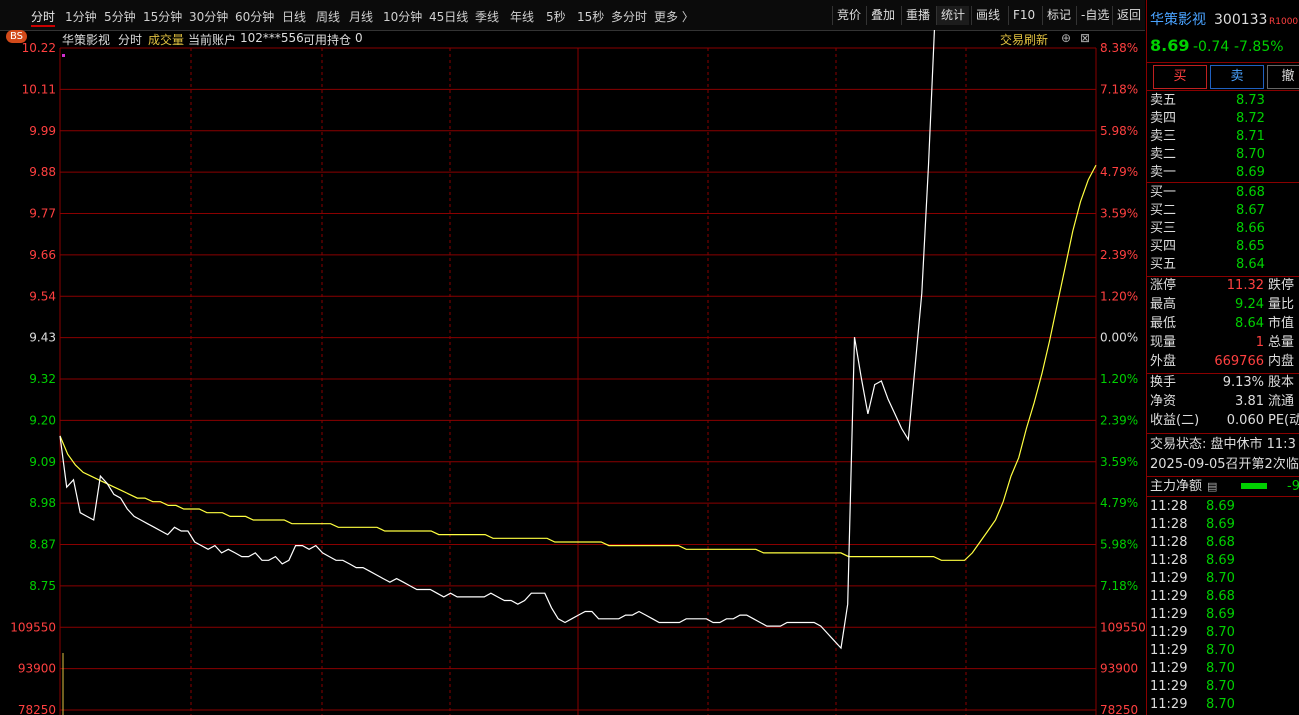 The image size is (1299, 715). What do you see at coordinates (590, 16) in the screenshot?
I see `tab-15sec: 15秒` at bounding box center [590, 16].